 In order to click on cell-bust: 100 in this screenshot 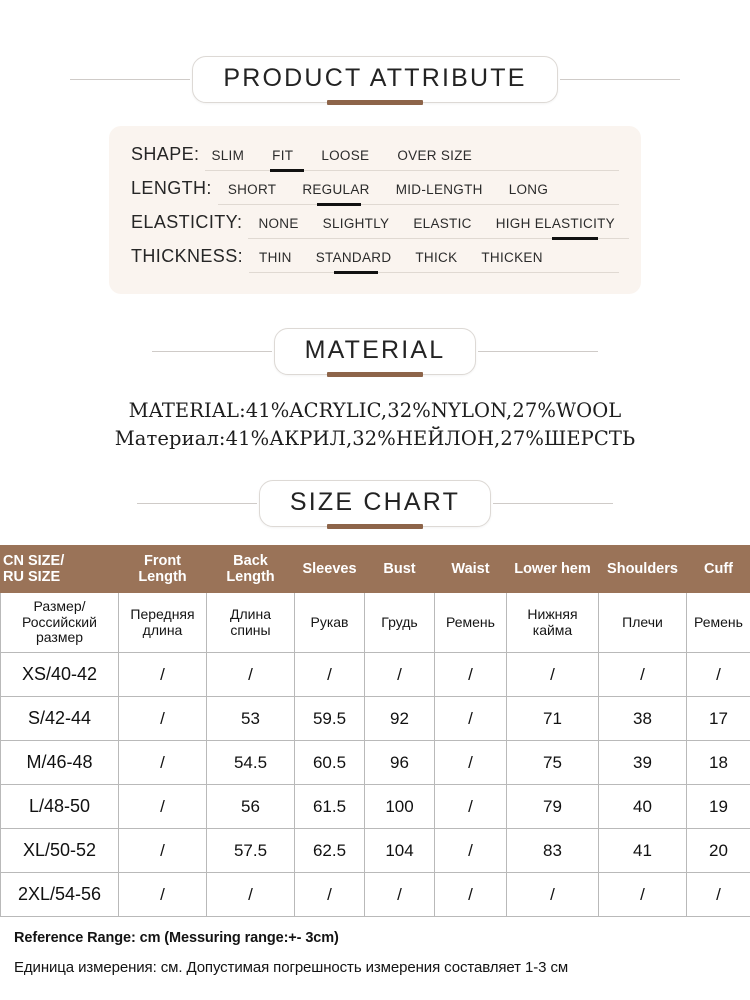, I will do `click(399, 807)`.